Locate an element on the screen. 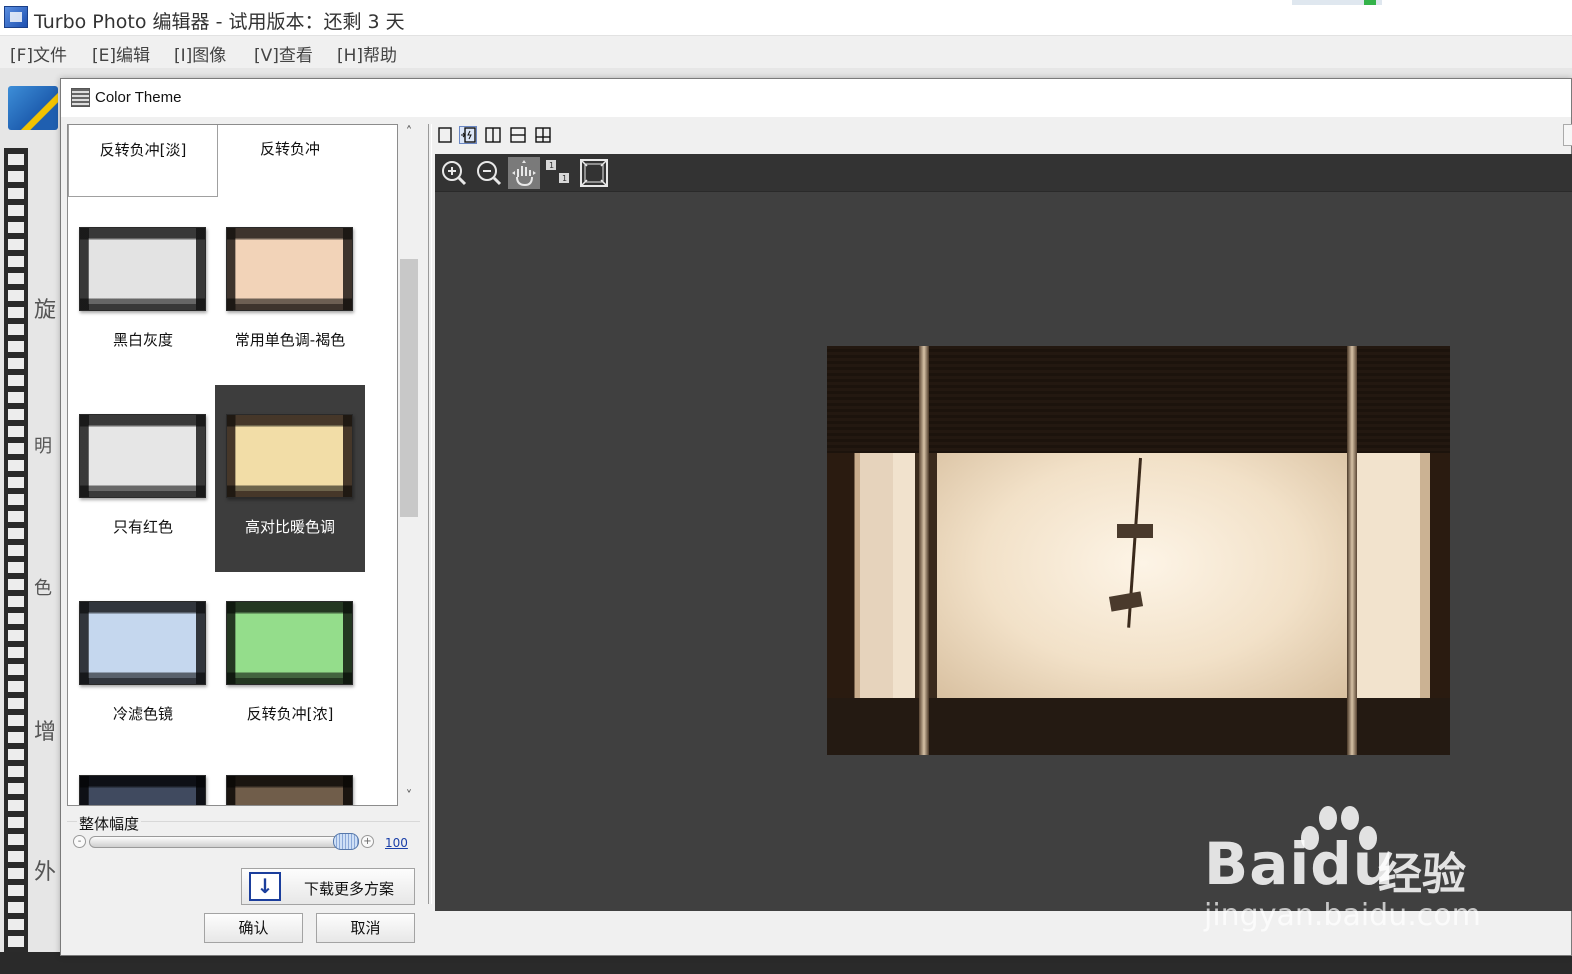  theme-tile: 反转负冲[淡] is located at coordinates (143, 161).